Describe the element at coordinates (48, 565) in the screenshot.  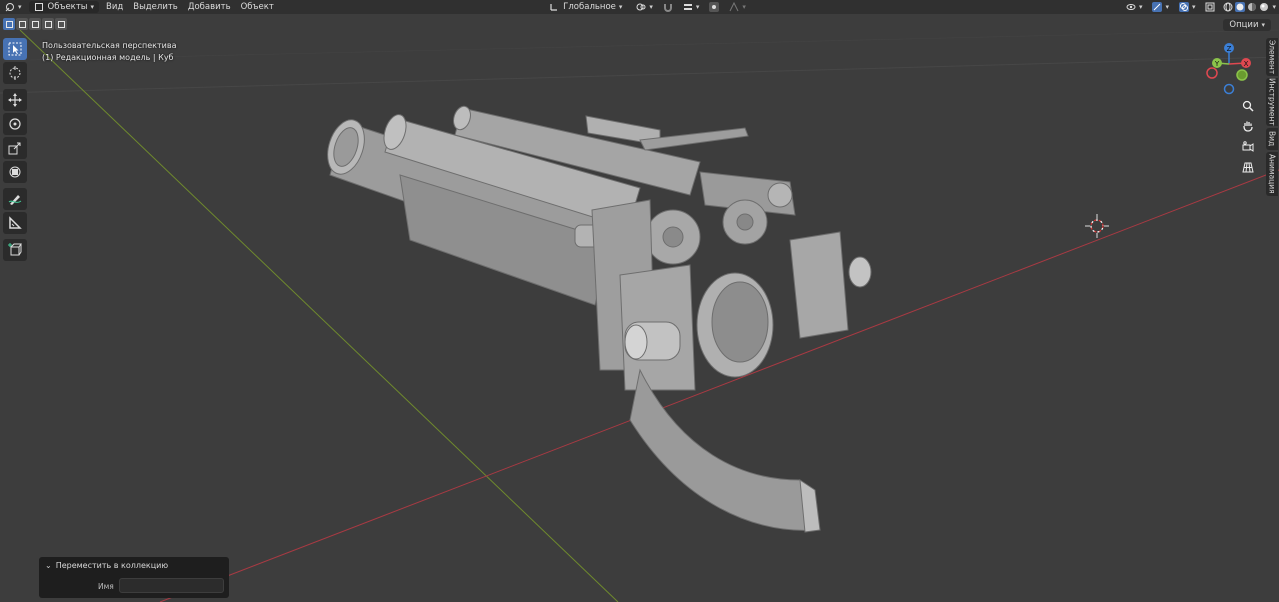
I see `chevron-down-icon: ⌄` at that location.